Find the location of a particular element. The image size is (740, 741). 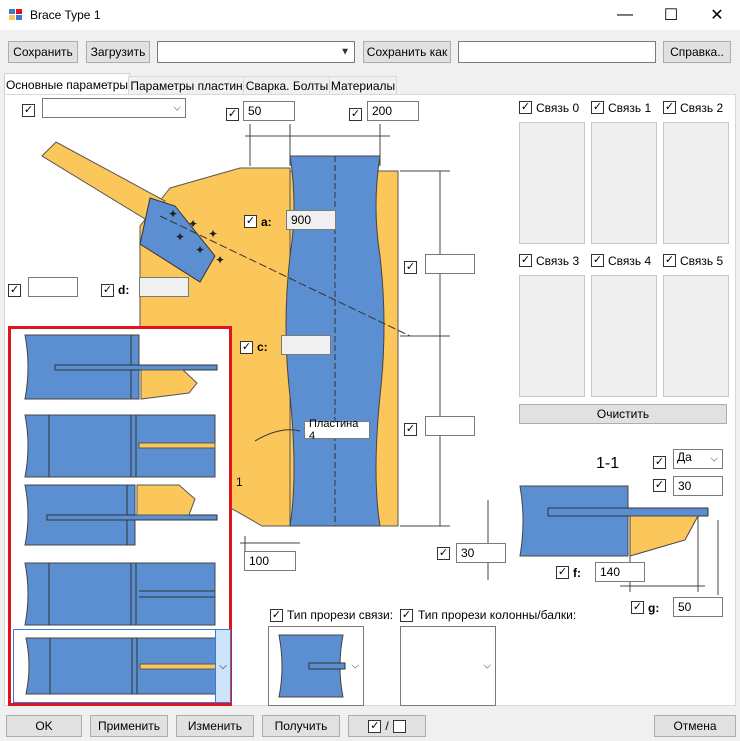

column-slot-combo: ⌵ is located at coordinates (448, 666).